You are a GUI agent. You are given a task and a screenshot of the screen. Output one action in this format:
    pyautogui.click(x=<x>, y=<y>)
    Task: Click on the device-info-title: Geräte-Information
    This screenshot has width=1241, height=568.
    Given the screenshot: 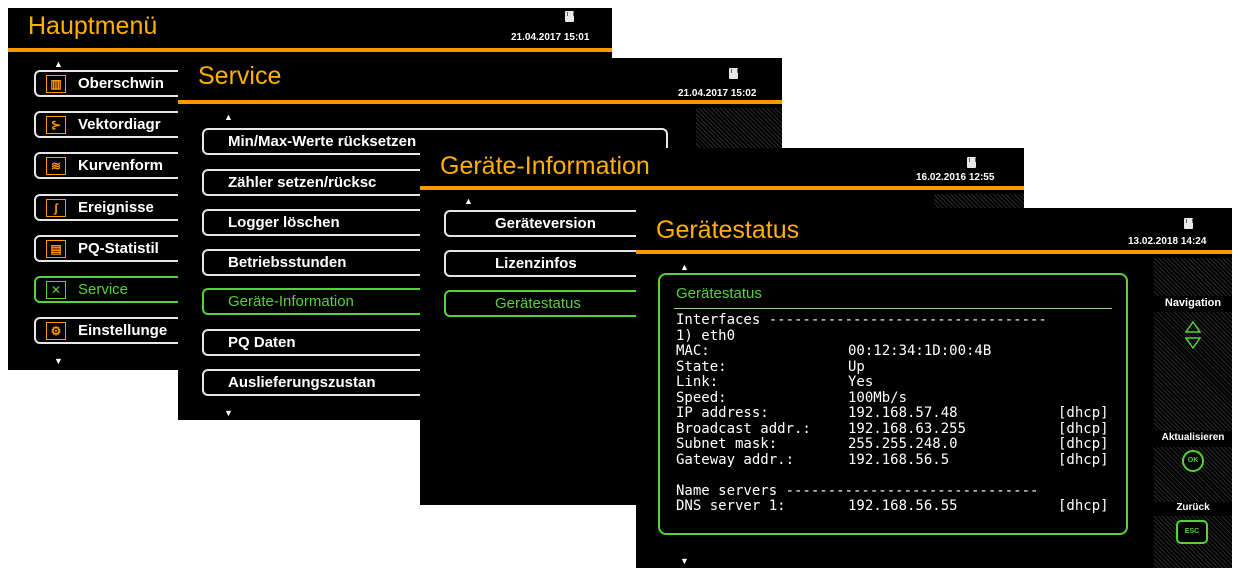 What is the action you would take?
    pyautogui.click(x=545, y=166)
    